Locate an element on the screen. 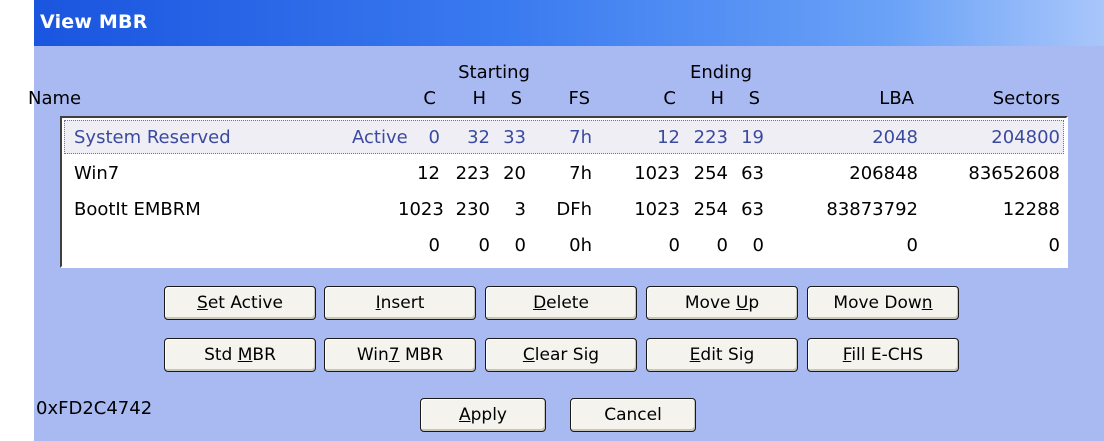 Image resolution: width=1104 pixels, height=441 pixels. header-ending: Ending is located at coordinates (721, 72).